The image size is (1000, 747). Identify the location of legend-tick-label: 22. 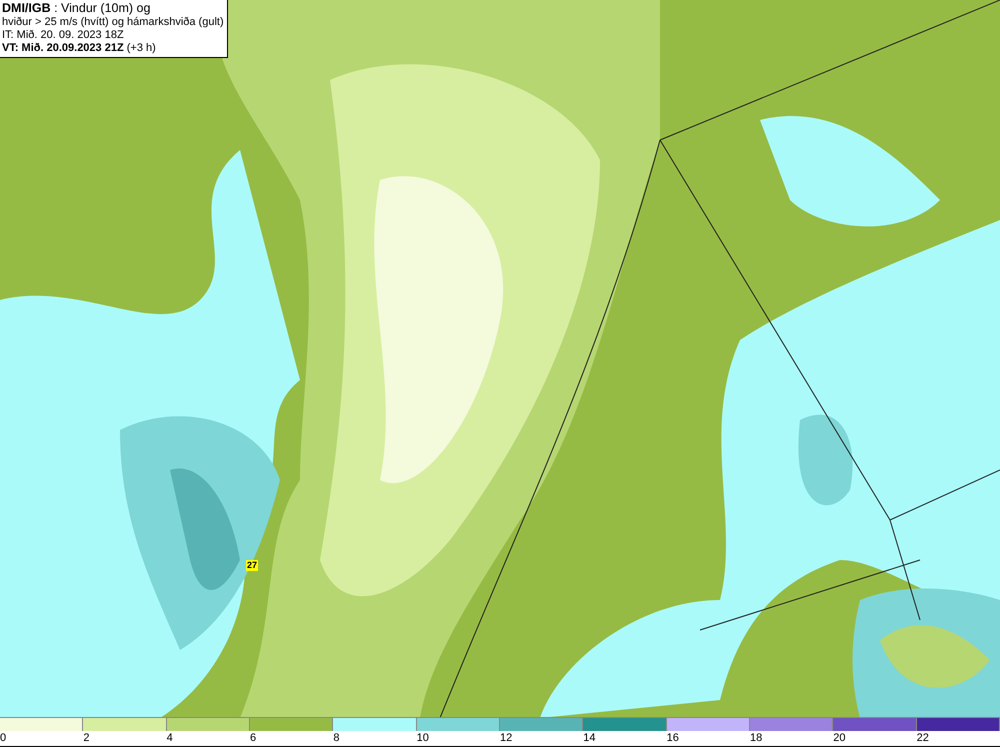
(922, 738).